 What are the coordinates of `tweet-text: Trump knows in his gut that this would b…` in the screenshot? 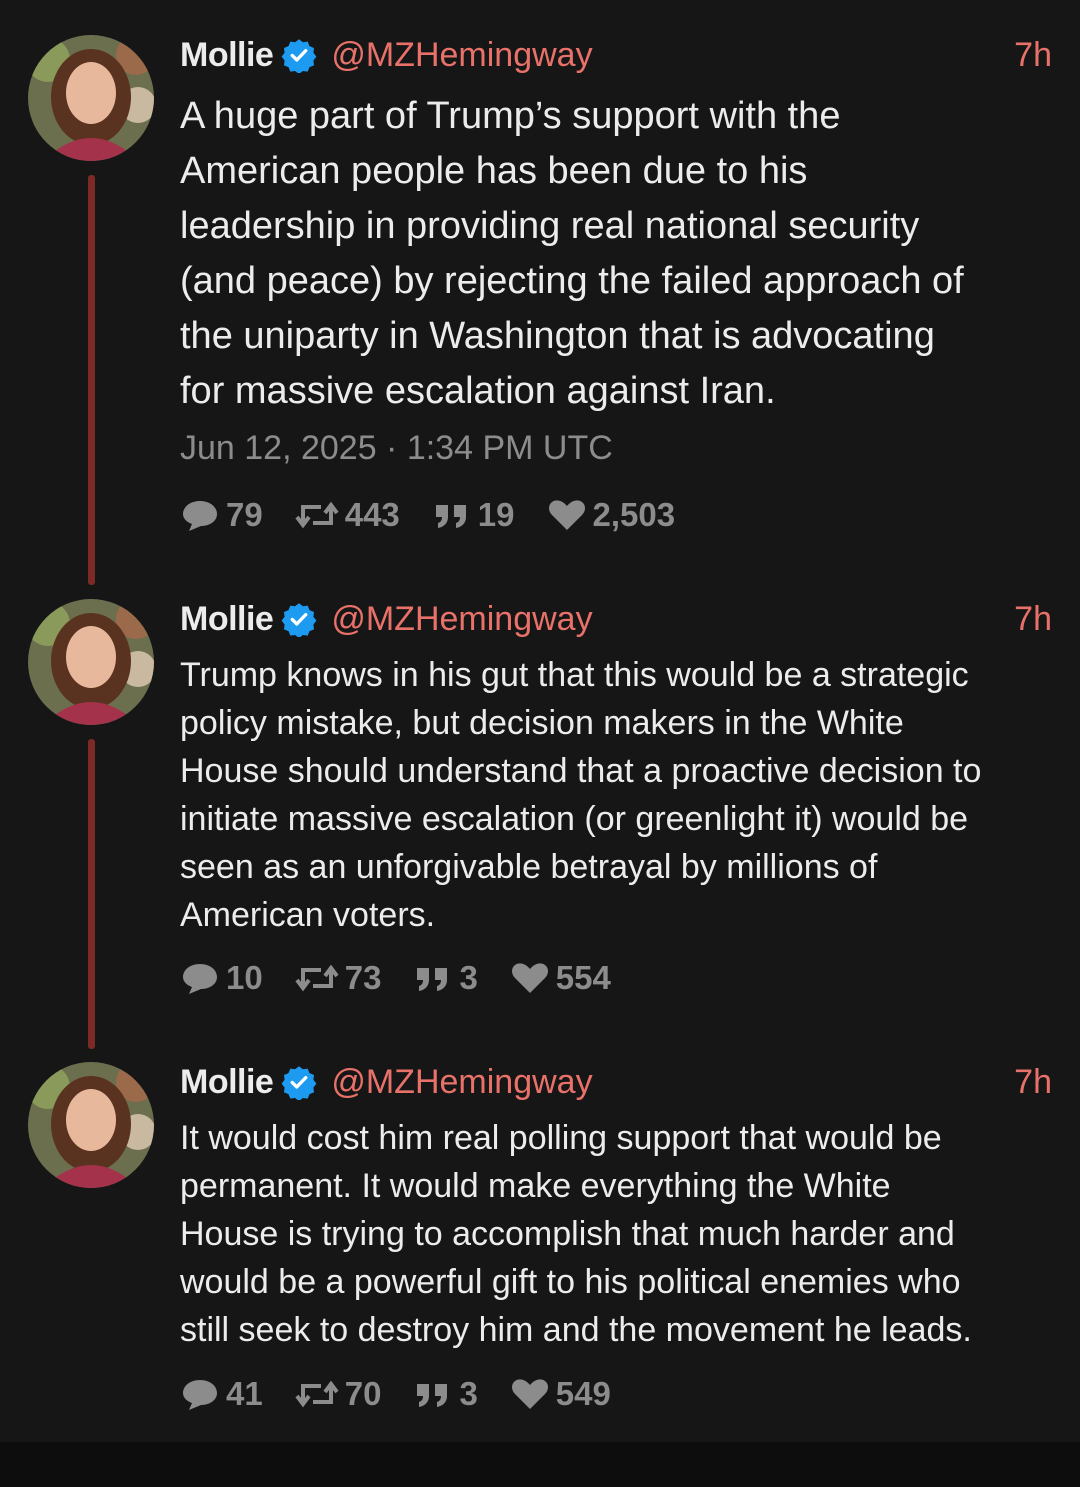 It's located at (581, 795).